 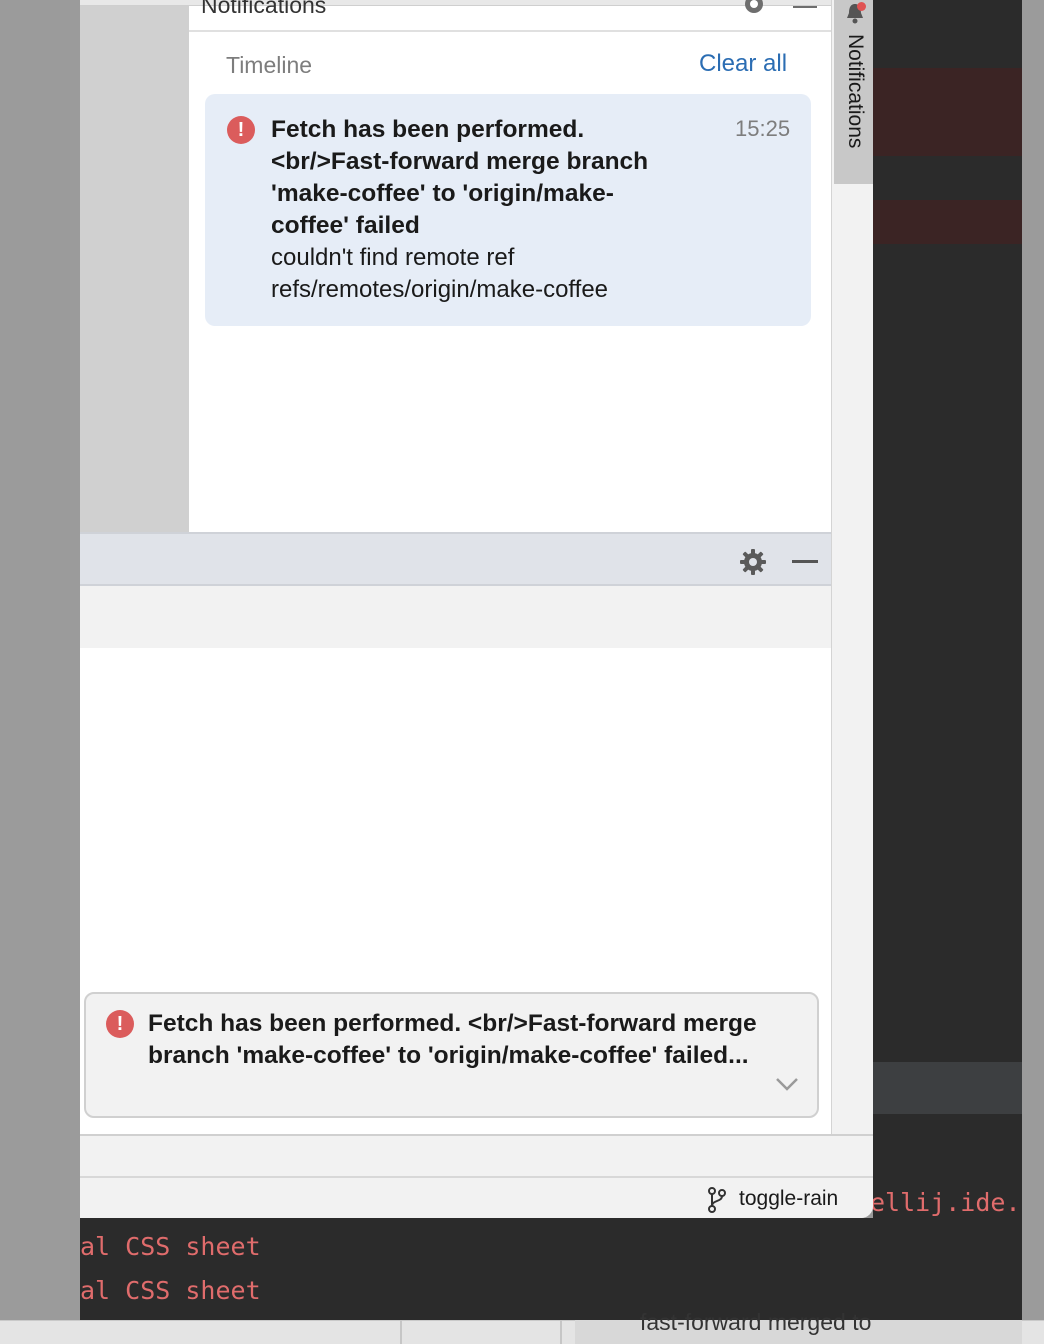 I want to click on left-panel, so click(x=134, y=269).